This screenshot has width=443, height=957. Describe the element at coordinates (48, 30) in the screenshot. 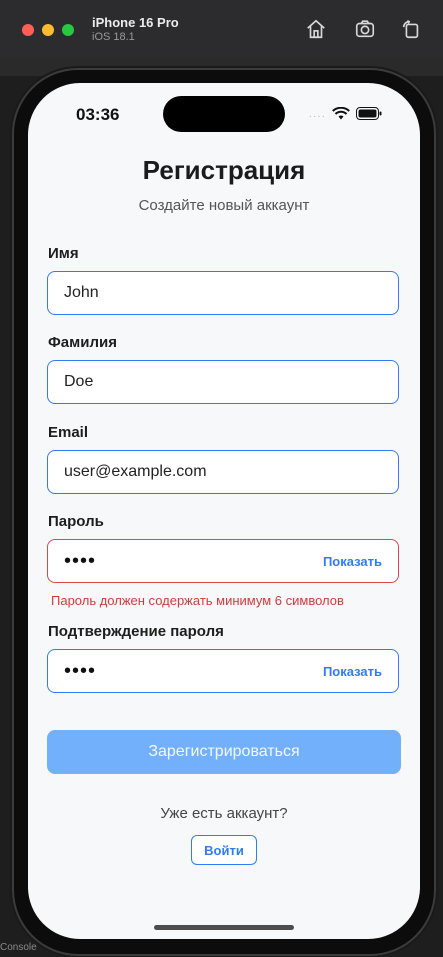

I see `minimize-window-button` at that location.